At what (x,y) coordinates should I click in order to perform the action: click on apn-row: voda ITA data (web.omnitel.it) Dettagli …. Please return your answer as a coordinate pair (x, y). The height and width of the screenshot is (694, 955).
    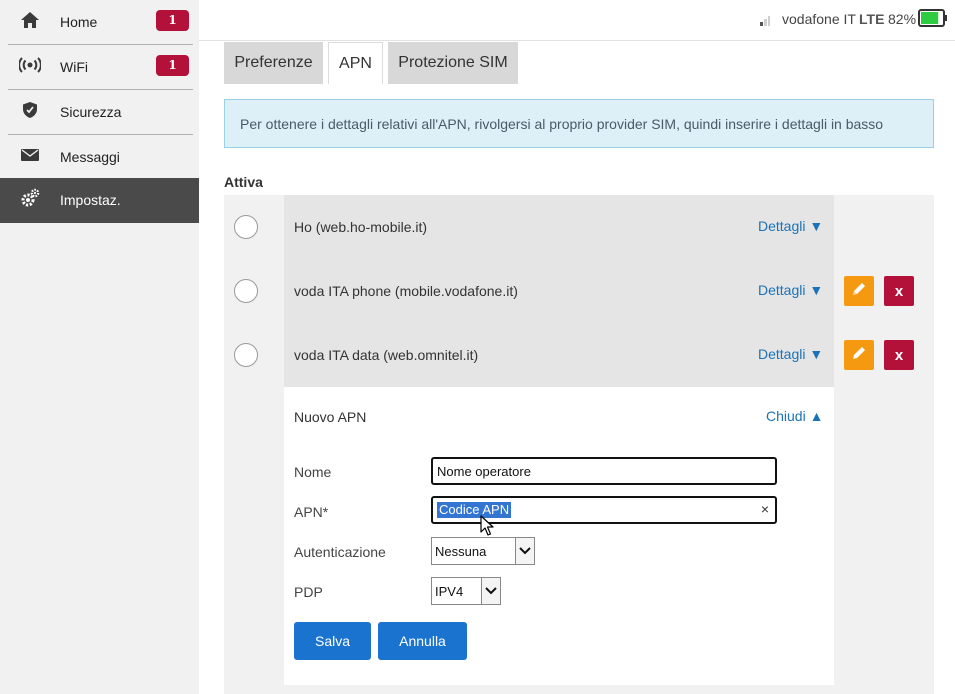
    Looking at the image, I should click on (559, 355).